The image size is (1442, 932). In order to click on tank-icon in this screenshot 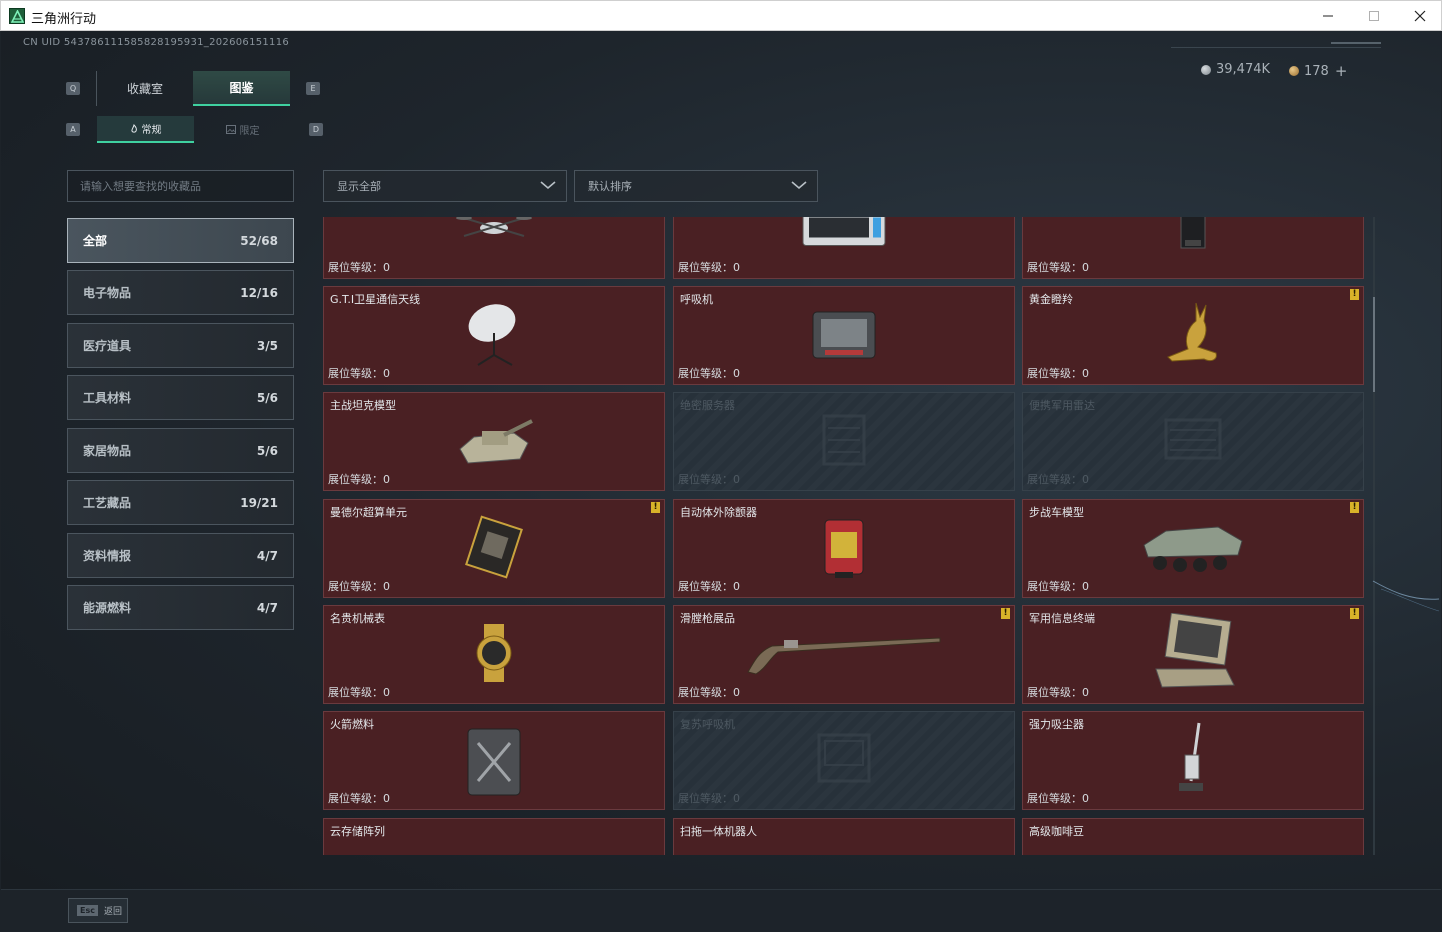, I will do `click(494, 442)`.